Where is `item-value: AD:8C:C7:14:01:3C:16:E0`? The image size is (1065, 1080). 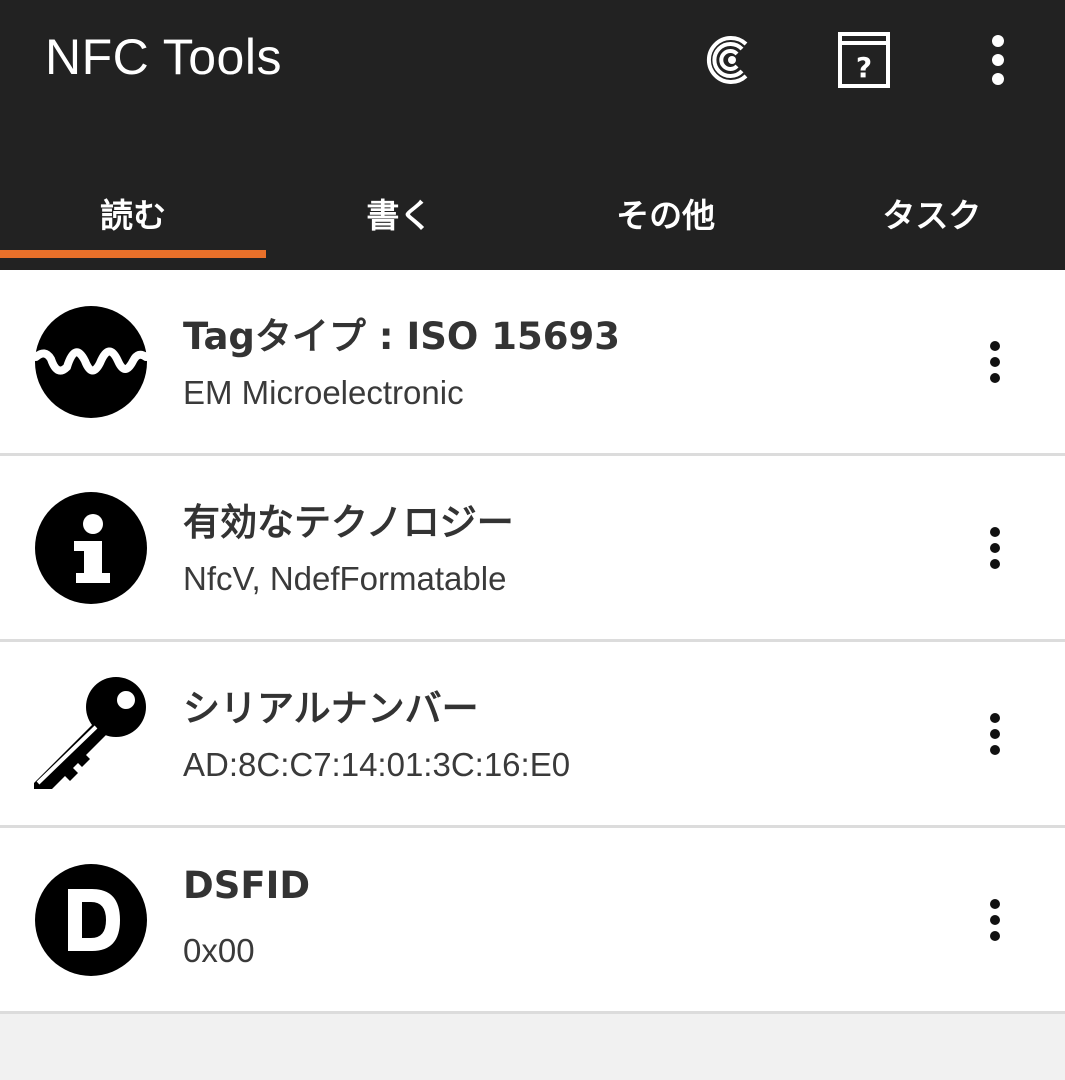 item-value: AD:8C:C7:14:01:3C:16:E0 is located at coordinates (377, 764).